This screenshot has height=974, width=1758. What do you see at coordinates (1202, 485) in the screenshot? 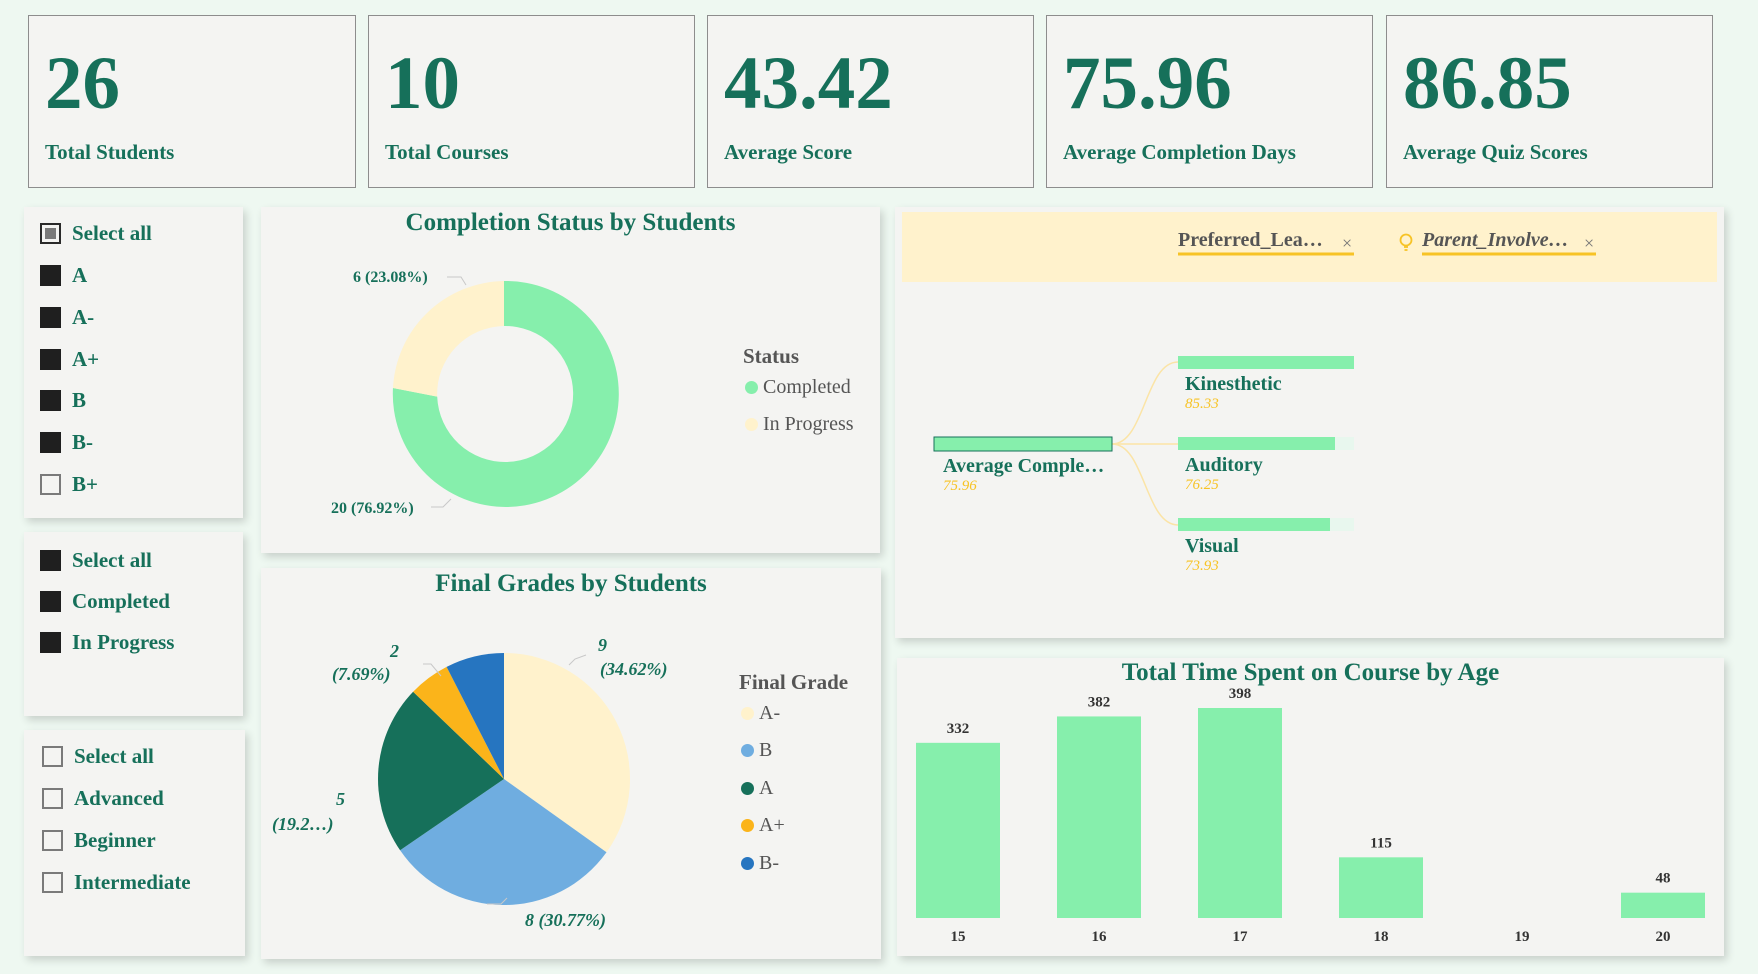
I see `node-value: 76.25` at bounding box center [1202, 485].